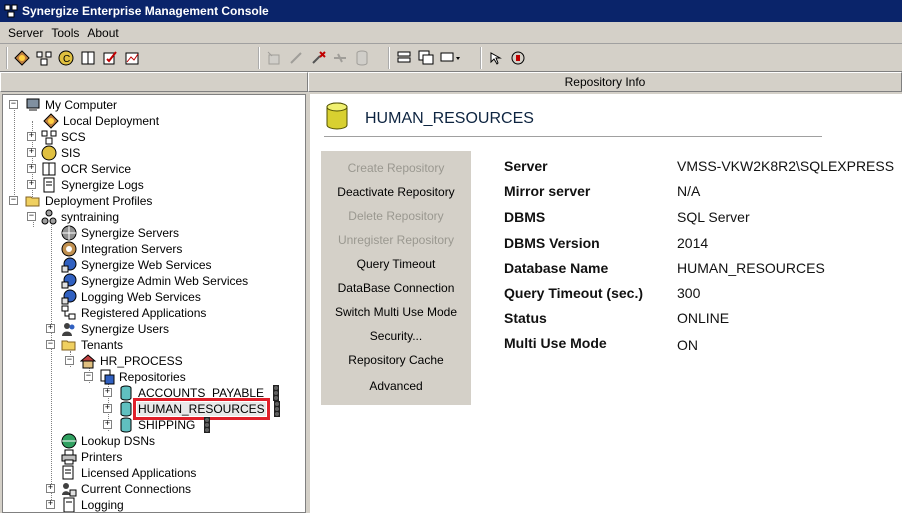 The width and height of the screenshot is (902, 513). Describe the element at coordinates (496, 58) in the screenshot. I see `help-pointer-icon` at that location.